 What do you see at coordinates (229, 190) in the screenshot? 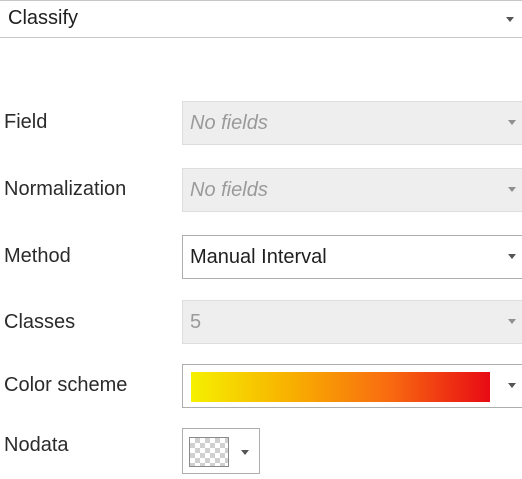
I see `normalization-dropdown-value: No fields` at bounding box center [229, 190].